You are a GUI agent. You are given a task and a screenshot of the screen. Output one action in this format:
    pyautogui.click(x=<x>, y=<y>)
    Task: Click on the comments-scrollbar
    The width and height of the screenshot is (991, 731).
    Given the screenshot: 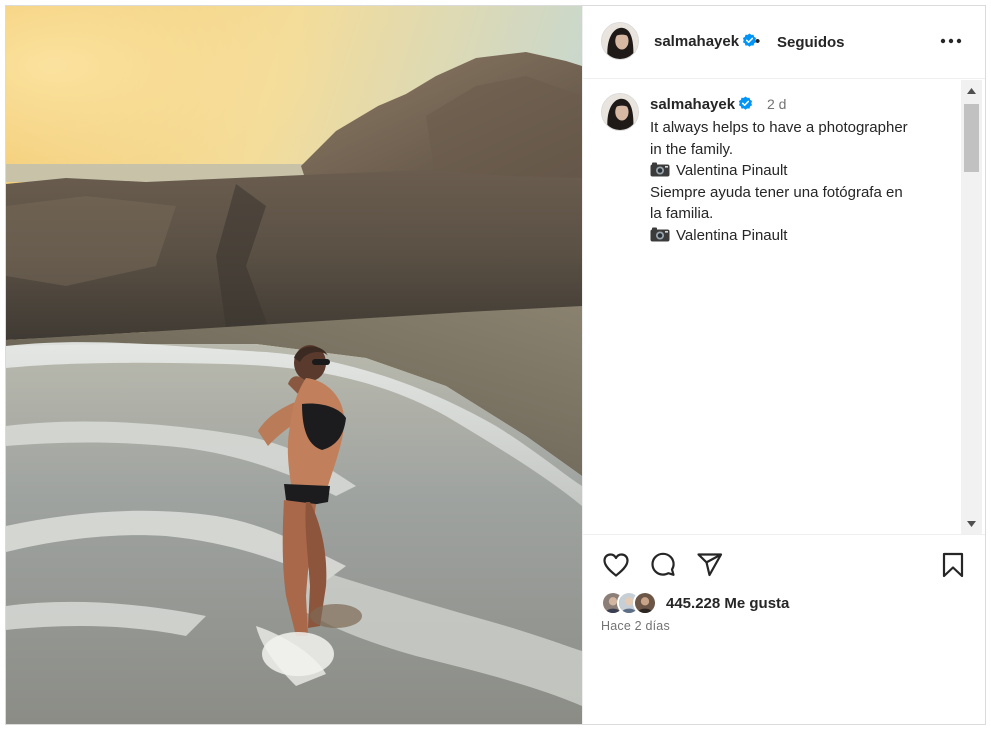 What is the action you would take?
    pyautogui.click(x=971, y=307)
    